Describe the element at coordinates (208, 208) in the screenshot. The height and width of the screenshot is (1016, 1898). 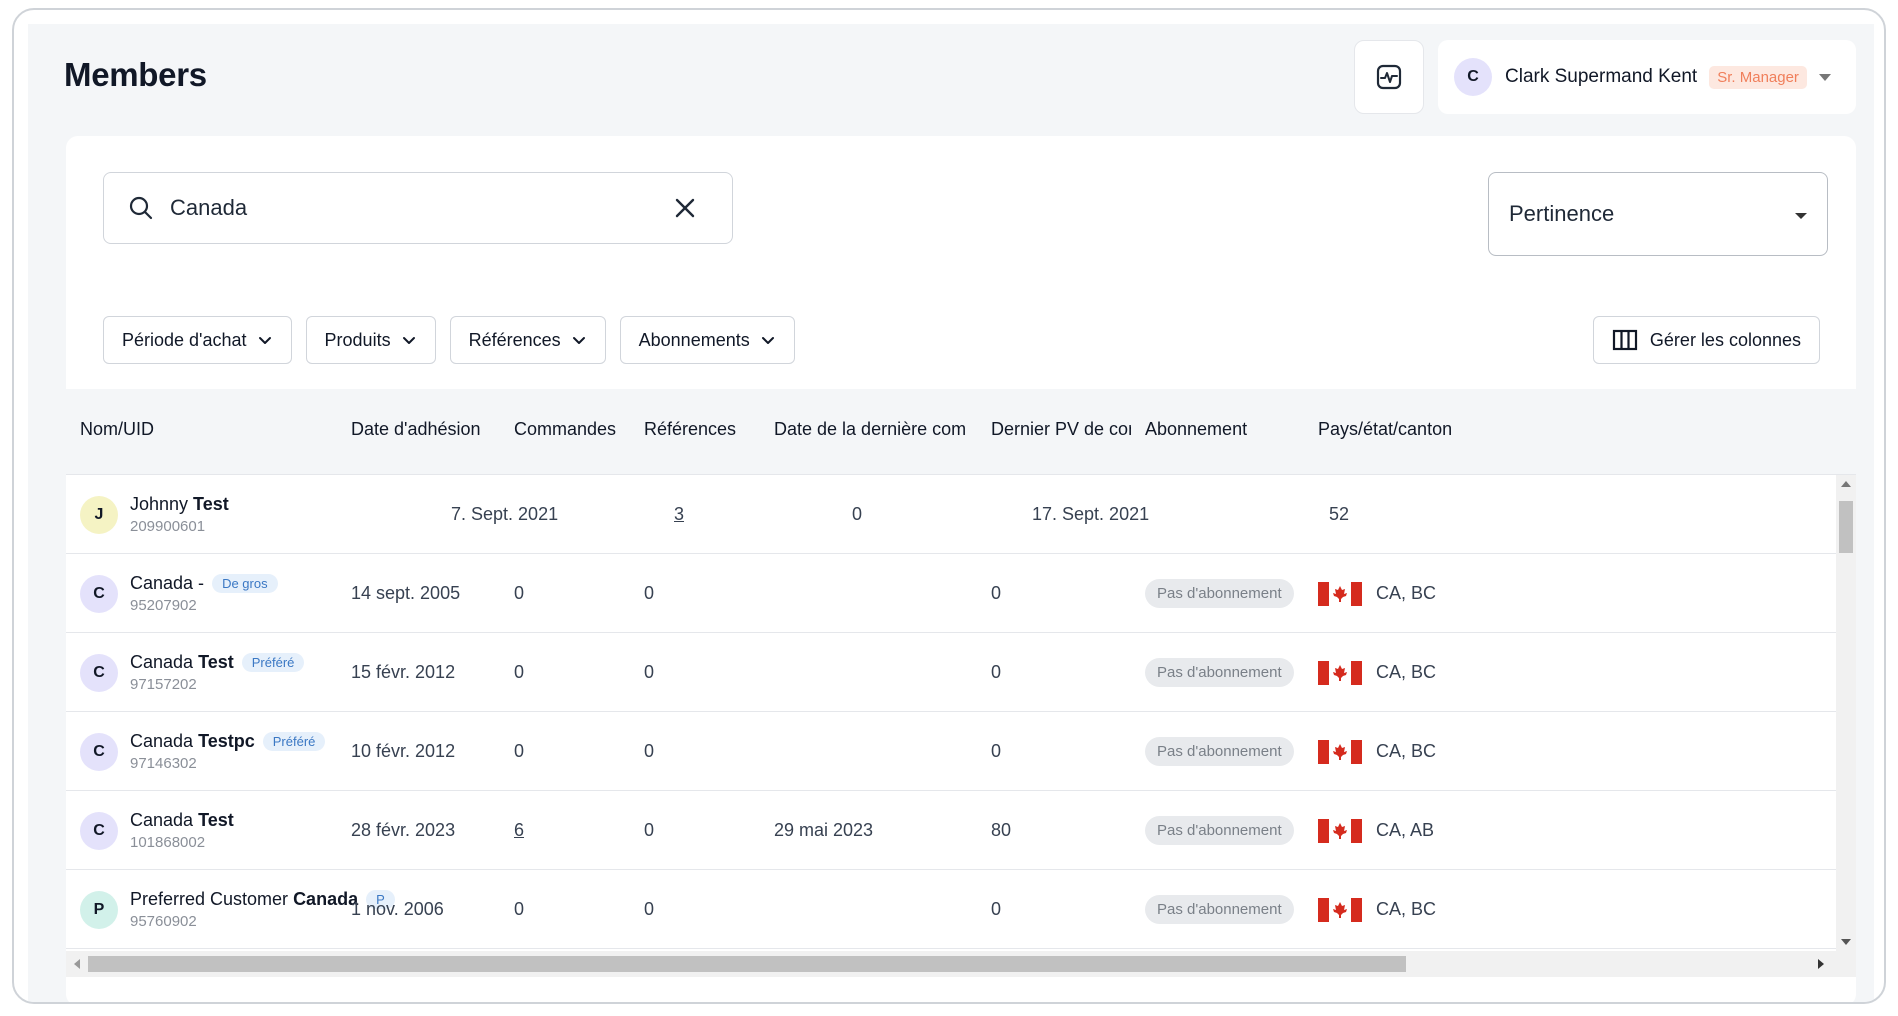
I see `search-input: Canada` at that location.